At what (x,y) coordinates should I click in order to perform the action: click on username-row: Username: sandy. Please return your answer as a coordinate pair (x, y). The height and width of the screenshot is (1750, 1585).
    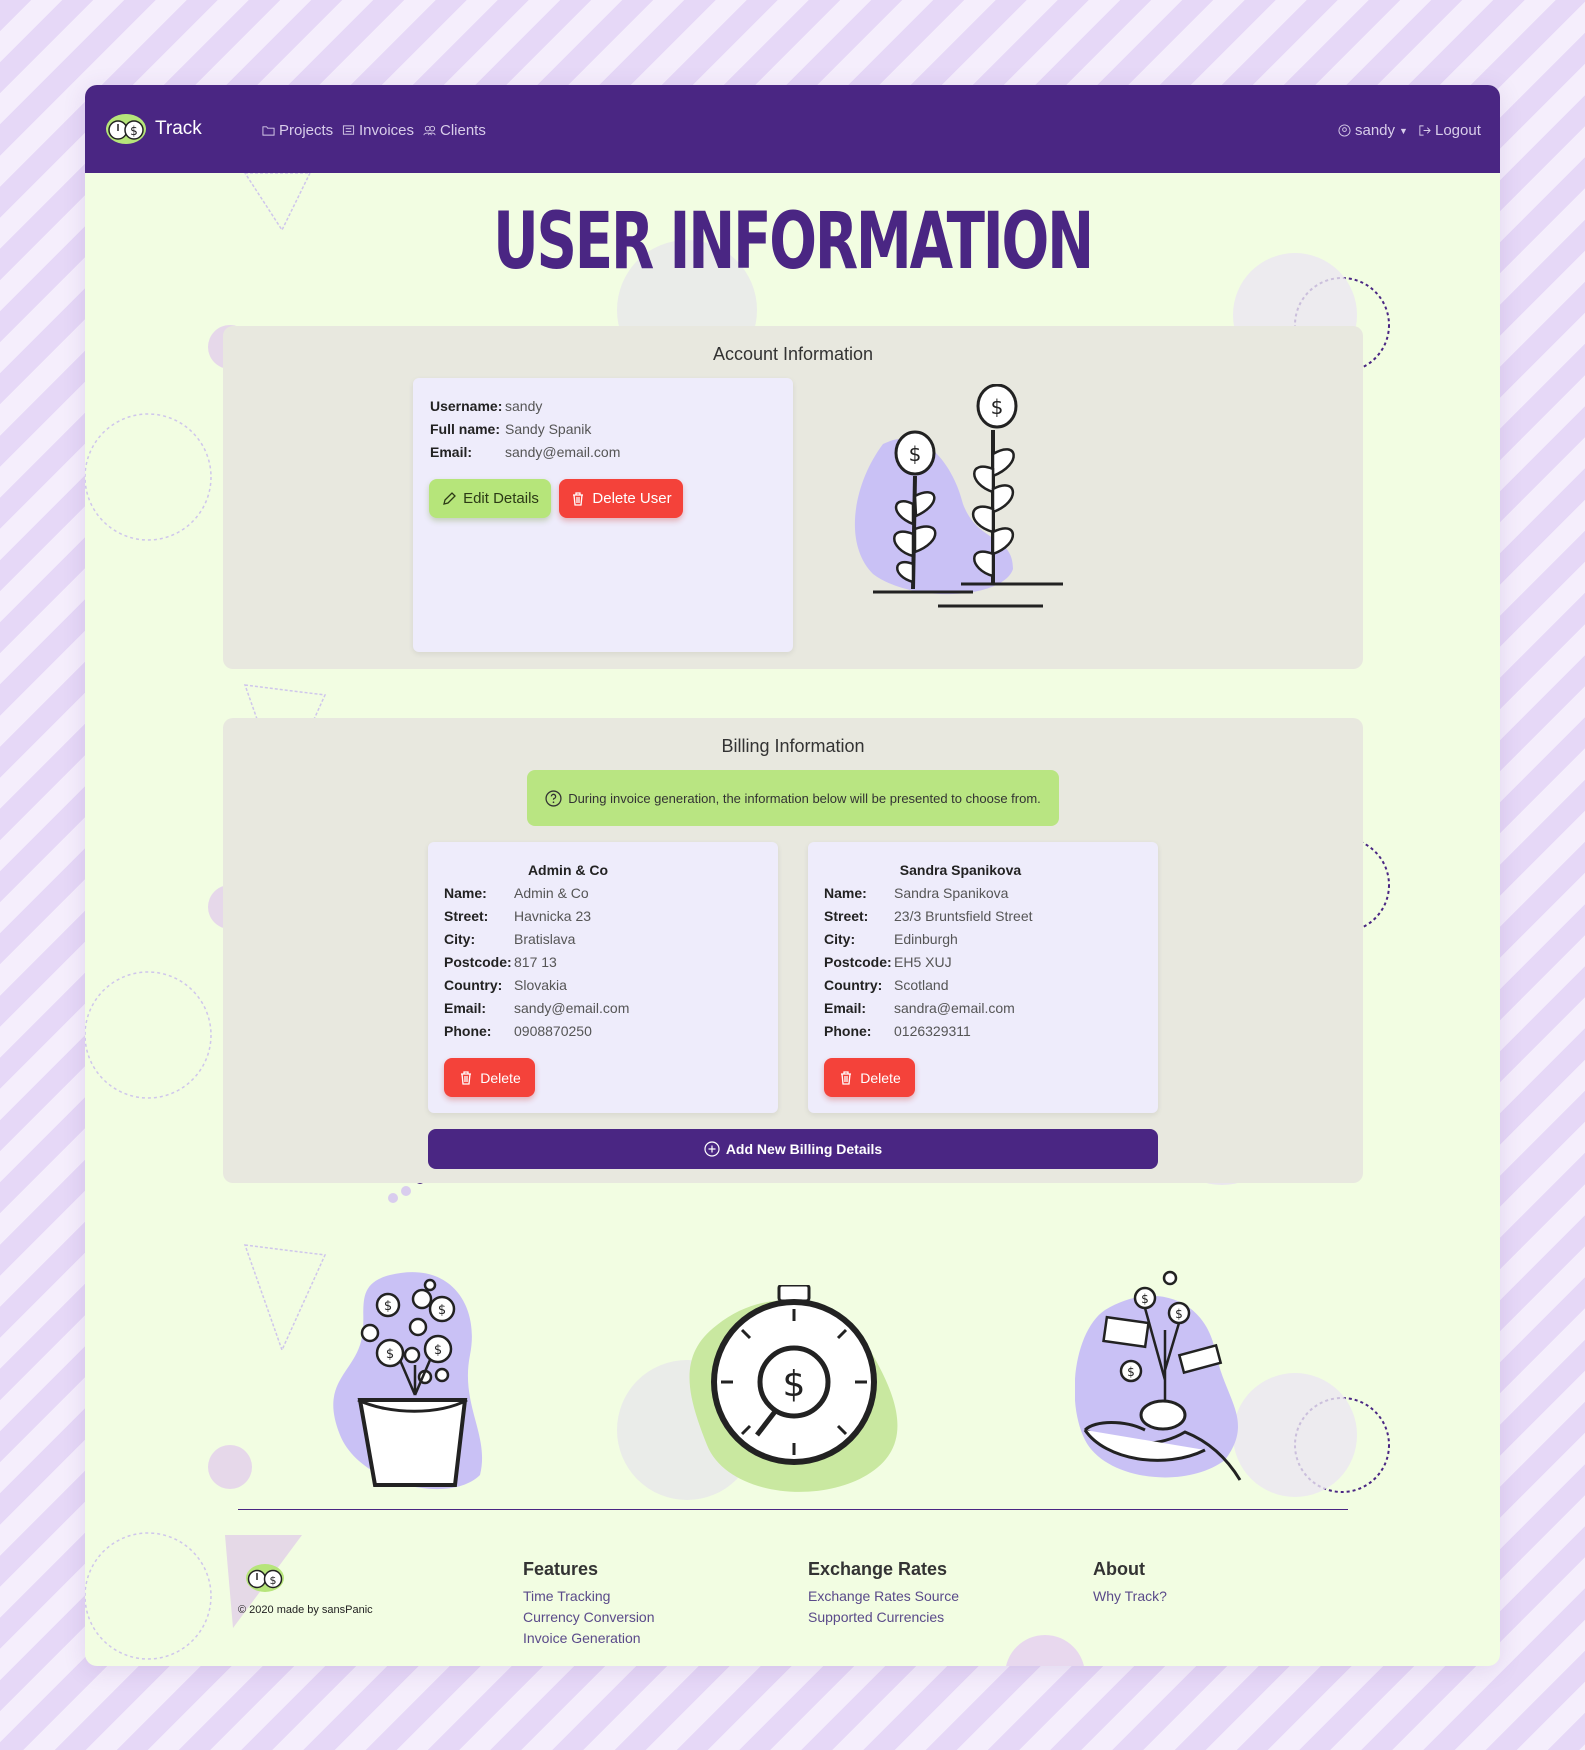
    Looking at the image, I should click on (486, 406).